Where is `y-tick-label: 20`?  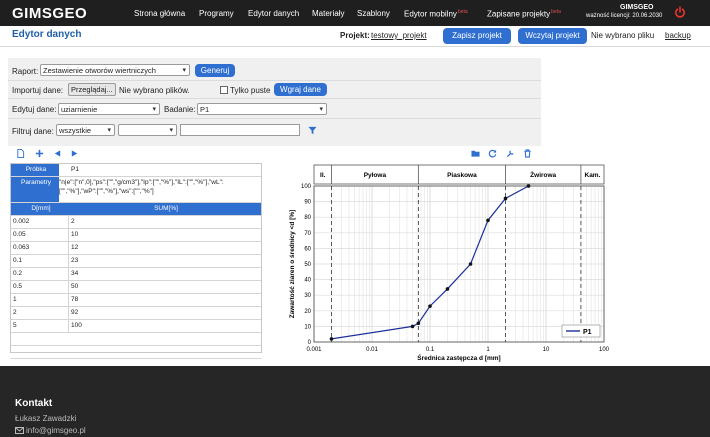
y-tick-label: 20 is located at coordinates (307, 312).